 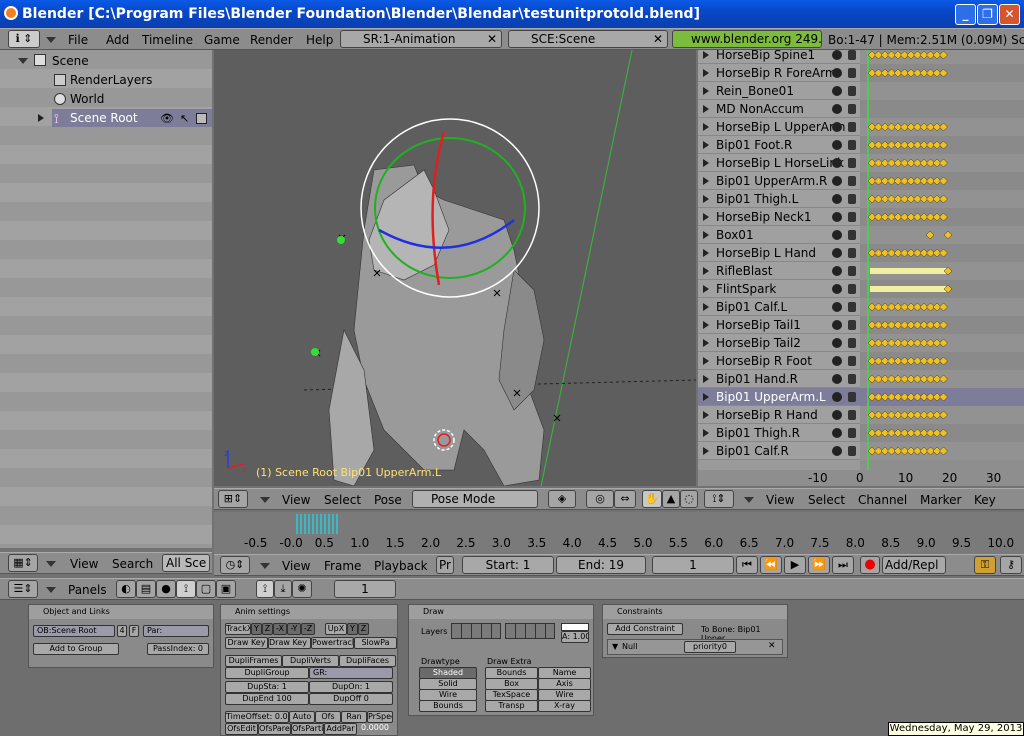 What do you see at coordinates (779, 91) in the screenshot?
I see `action-channel-row: Rein_Bone01` at bounding box center [779, 91].